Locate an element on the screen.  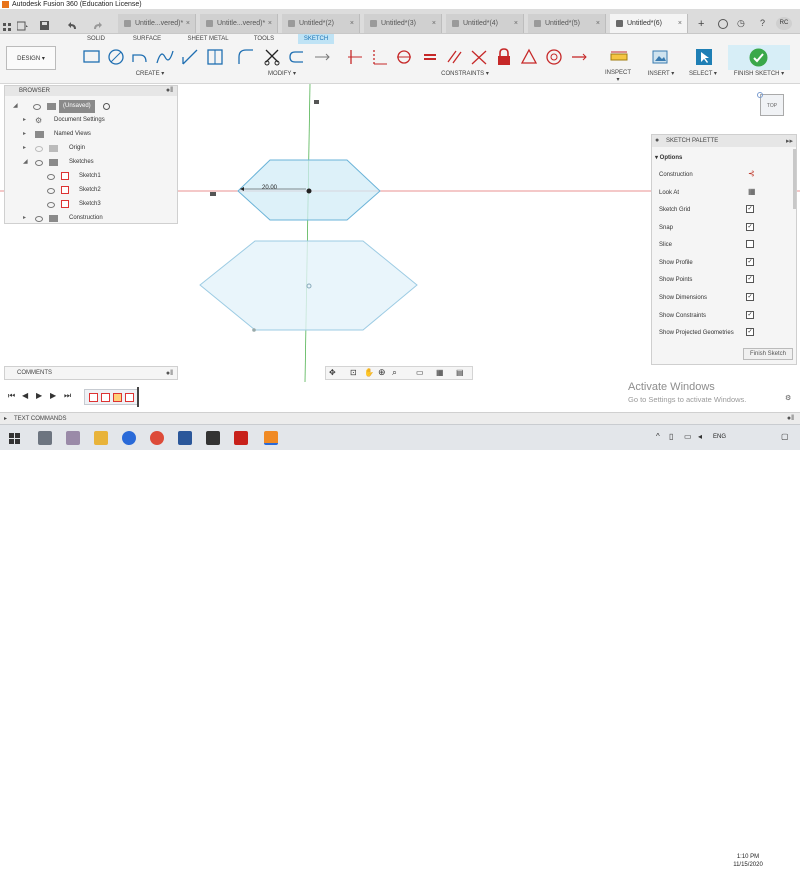
trim-icon is located at coordinates (272, 57).